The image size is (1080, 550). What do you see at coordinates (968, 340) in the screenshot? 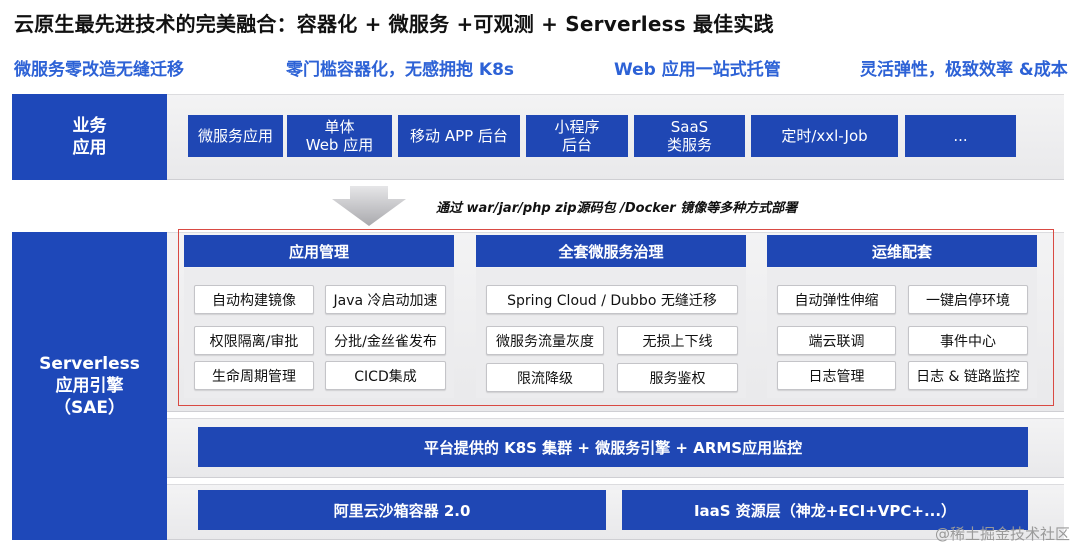
I see `feature-event-center: 事件中心` at bounding box center [968, 340].